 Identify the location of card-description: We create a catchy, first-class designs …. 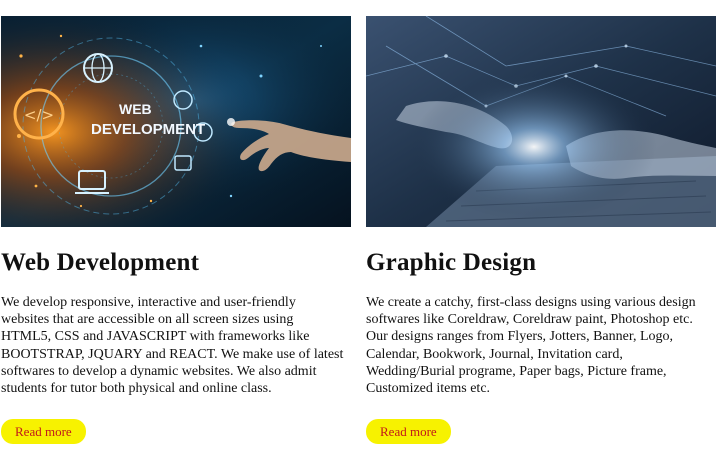
(531, 346).